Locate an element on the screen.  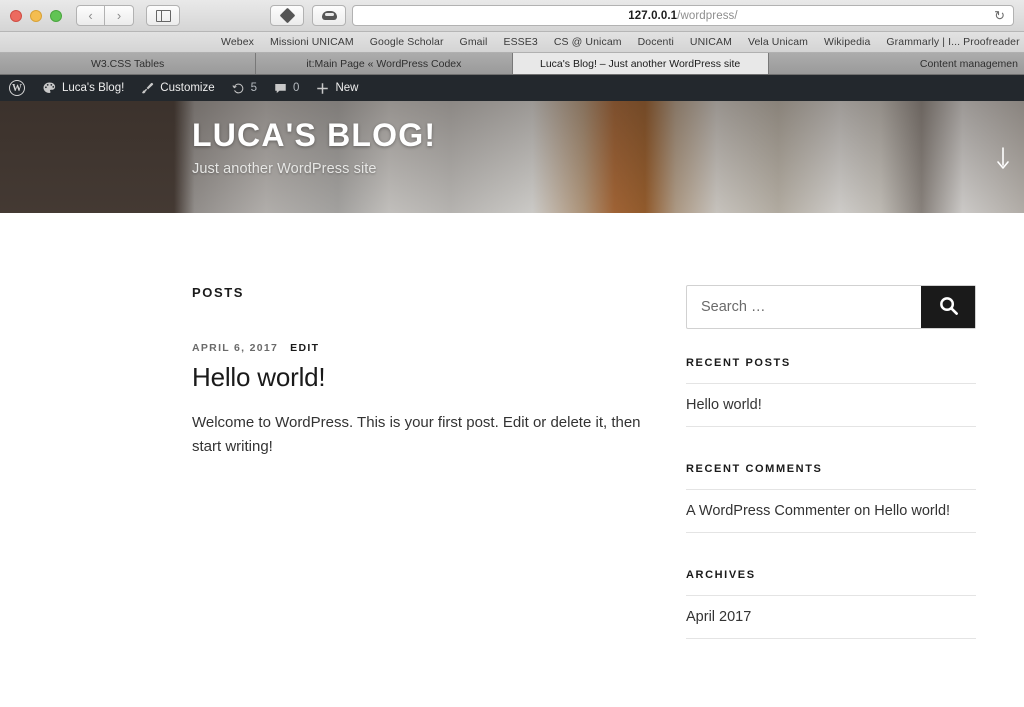
widget-list: Hello world! is located at coordinates (831, 405).